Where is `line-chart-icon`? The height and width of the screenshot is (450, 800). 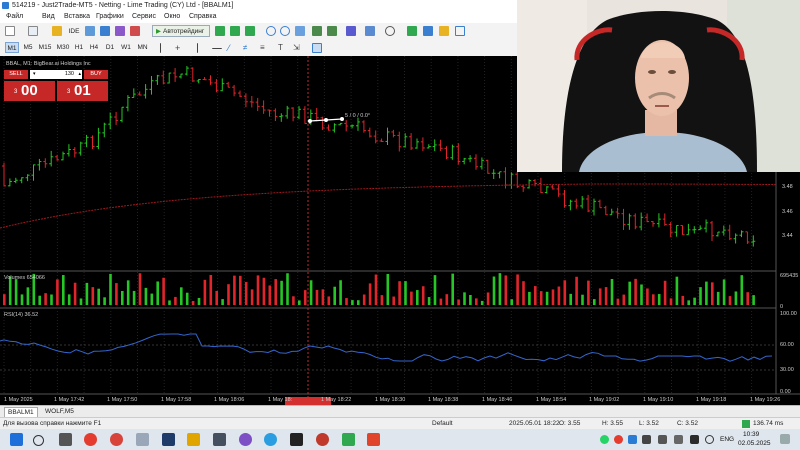
line-chart-icon is located at coordinates (250, 31).